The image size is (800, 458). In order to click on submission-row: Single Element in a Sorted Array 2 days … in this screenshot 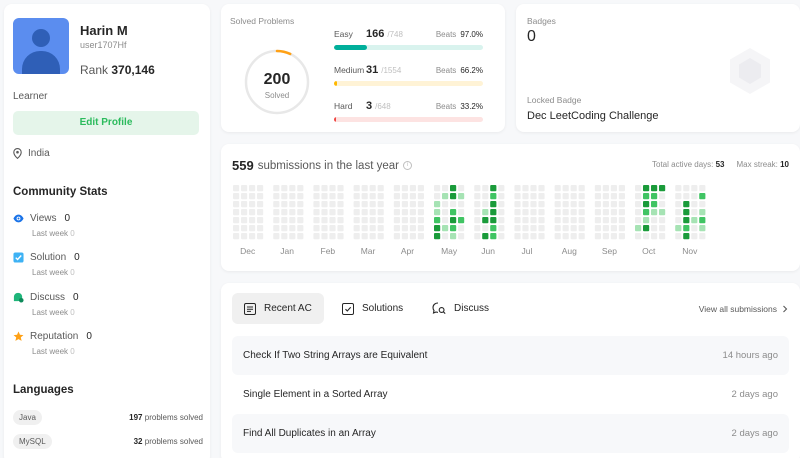, I will do `click(510, 394)`.